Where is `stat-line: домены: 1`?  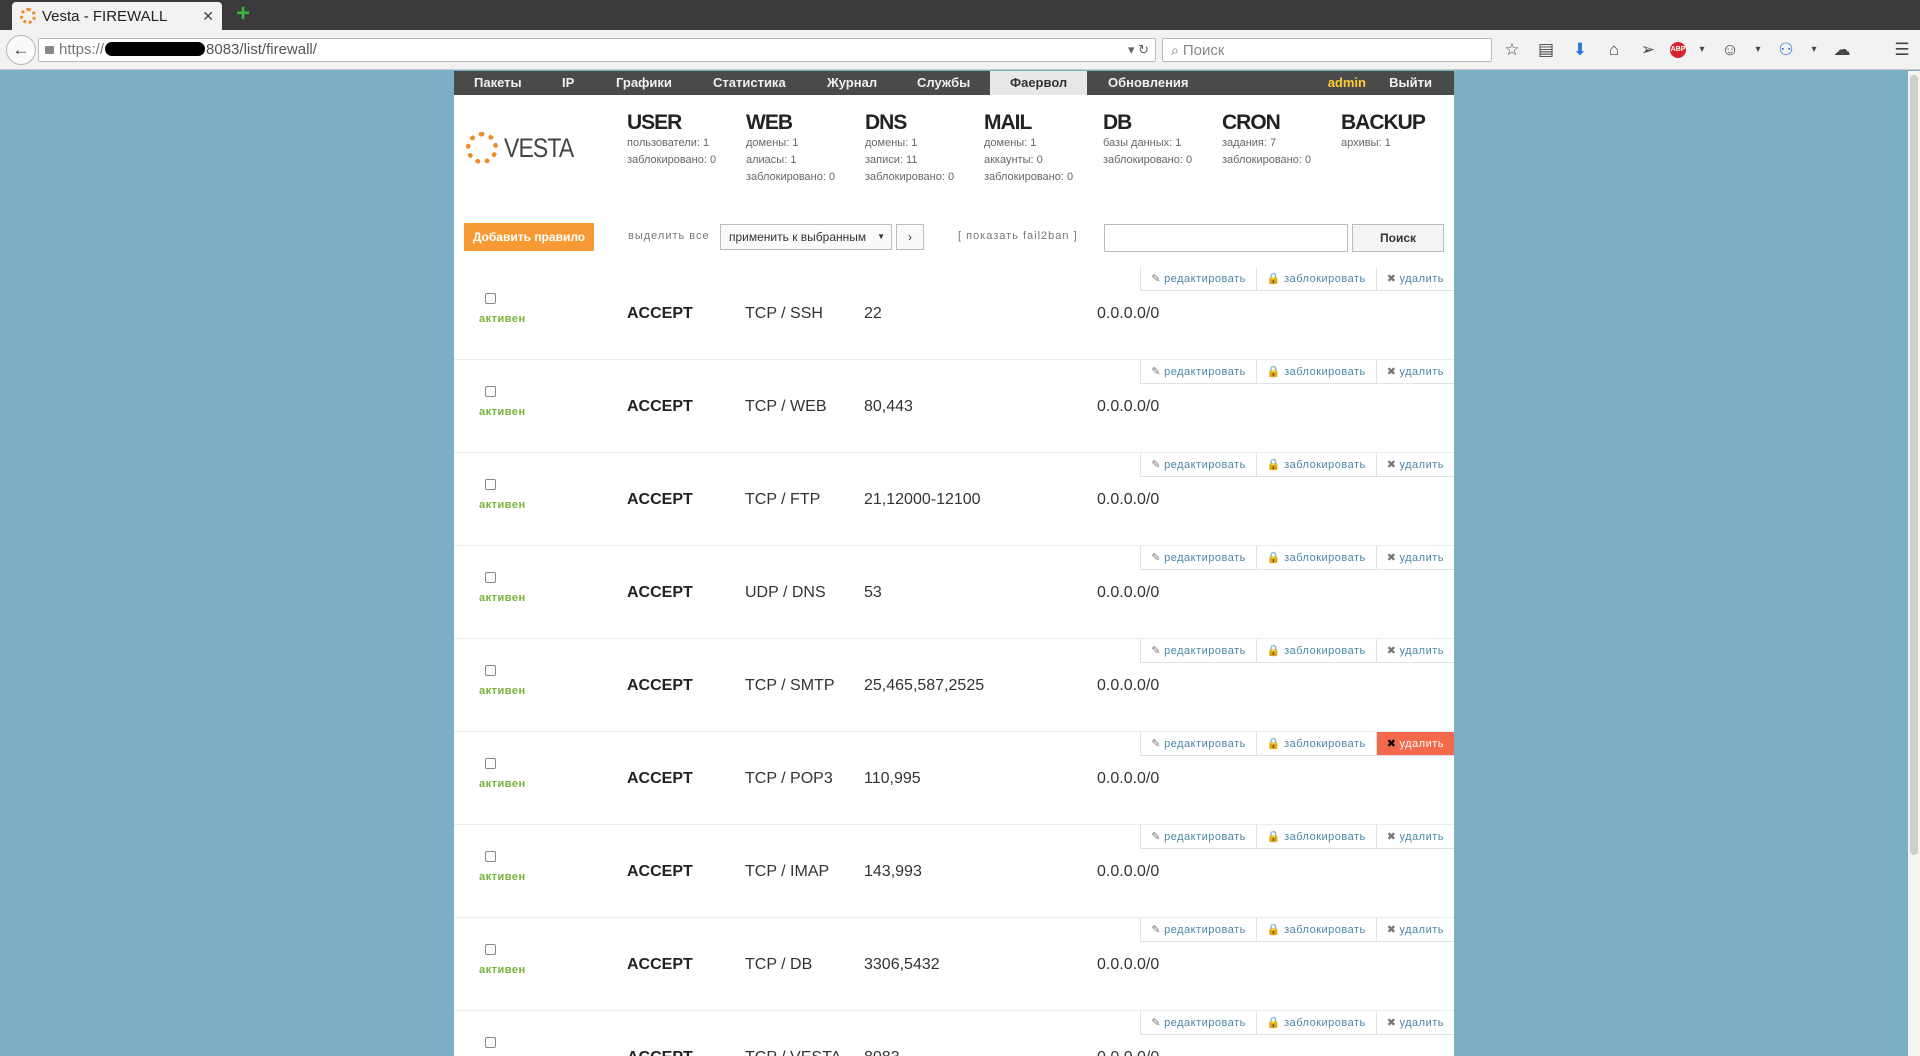 stat-line: домены: 1 is located at coordinates (772, 143).